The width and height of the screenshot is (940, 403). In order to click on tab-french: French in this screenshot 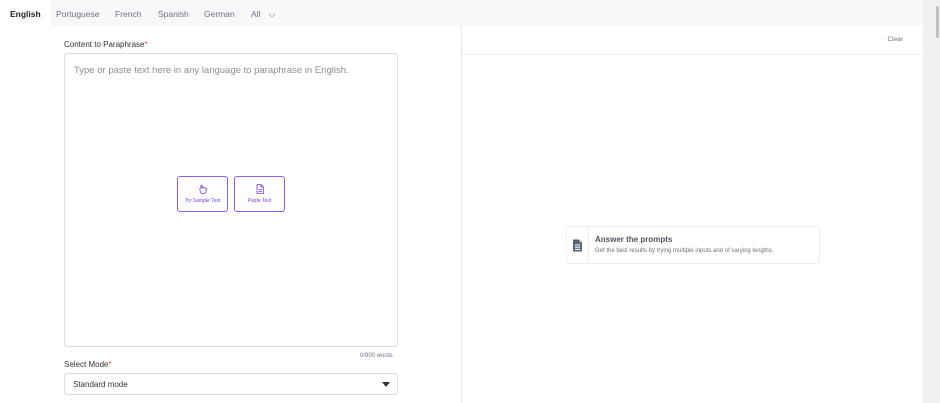, I will do `click(128, 13)`.